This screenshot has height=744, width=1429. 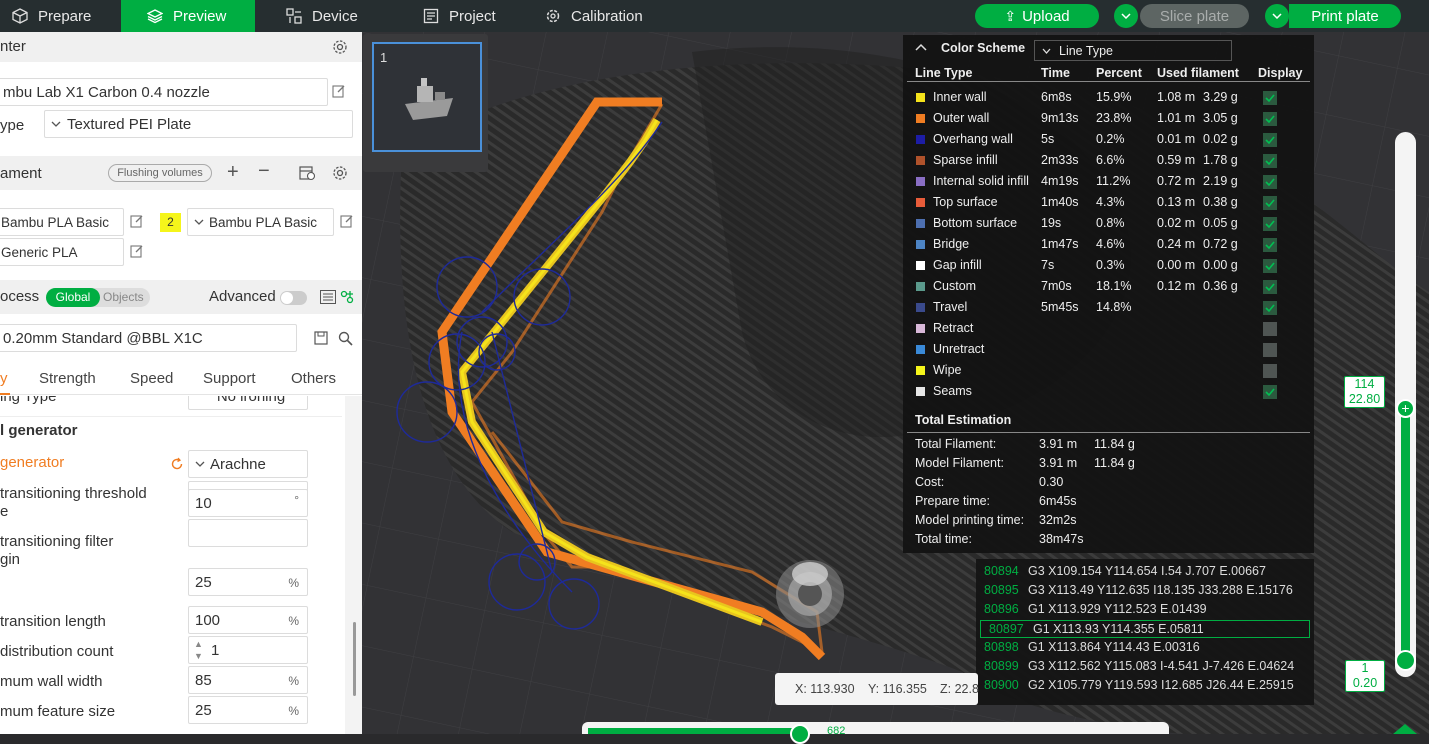 What do you see at coordinates (354, 659) in the screenshot?
I see `scrollbar-thumb` at bounding box center [354, 659].